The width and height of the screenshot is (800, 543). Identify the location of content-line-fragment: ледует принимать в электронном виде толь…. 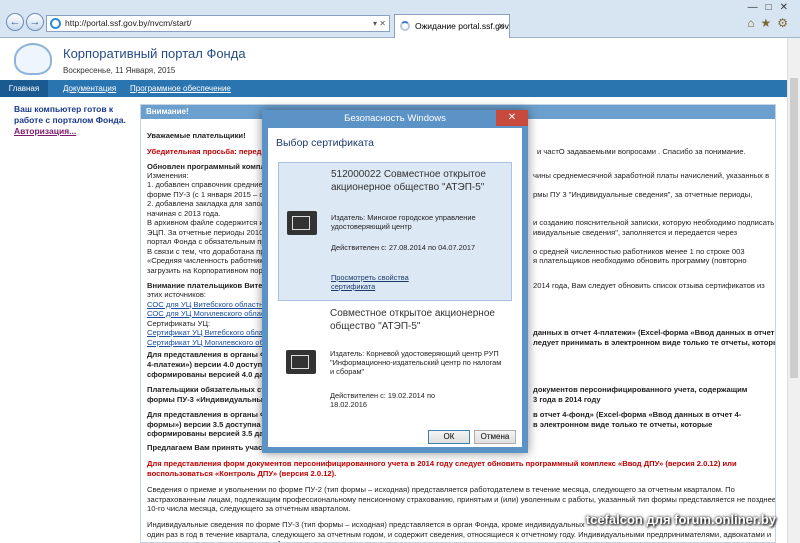
(654, 342).